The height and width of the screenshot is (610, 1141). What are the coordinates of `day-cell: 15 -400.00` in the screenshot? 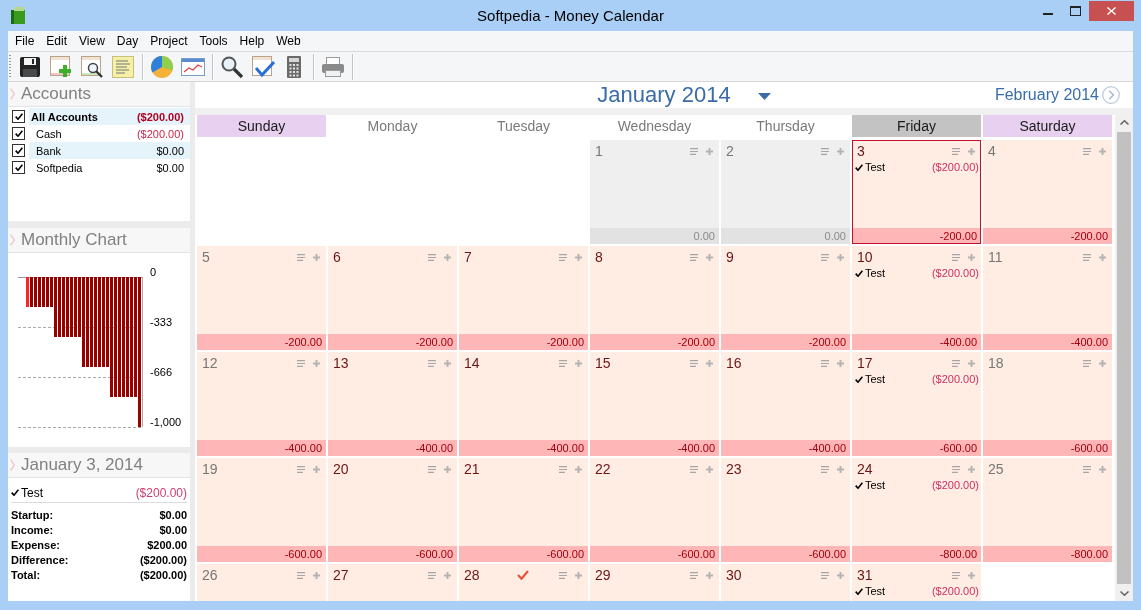 It's located at (654, 404).